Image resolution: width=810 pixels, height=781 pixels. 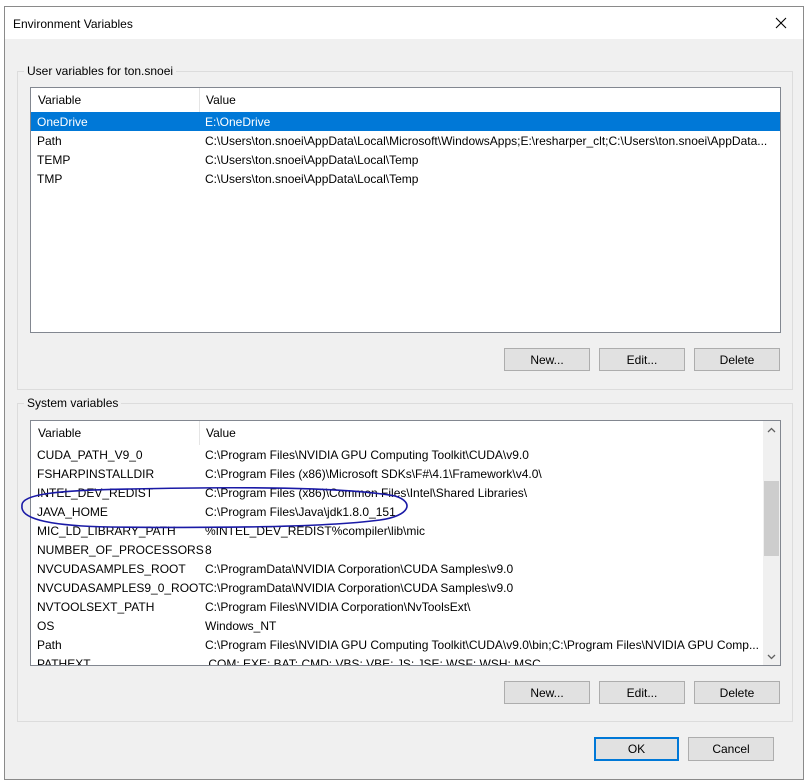 What do you see at coordinates (405, 625) in the screenshot?
I see `table-row: OS Windows_NT` at bounding box center [405, 625].